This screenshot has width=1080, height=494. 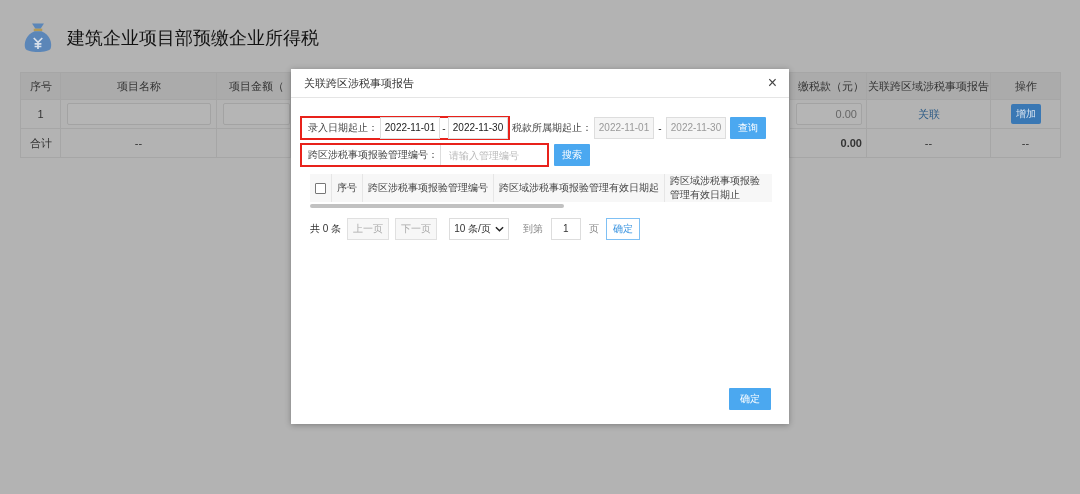 I want to click on column-header: 操作, so click(x=1025, y=86).